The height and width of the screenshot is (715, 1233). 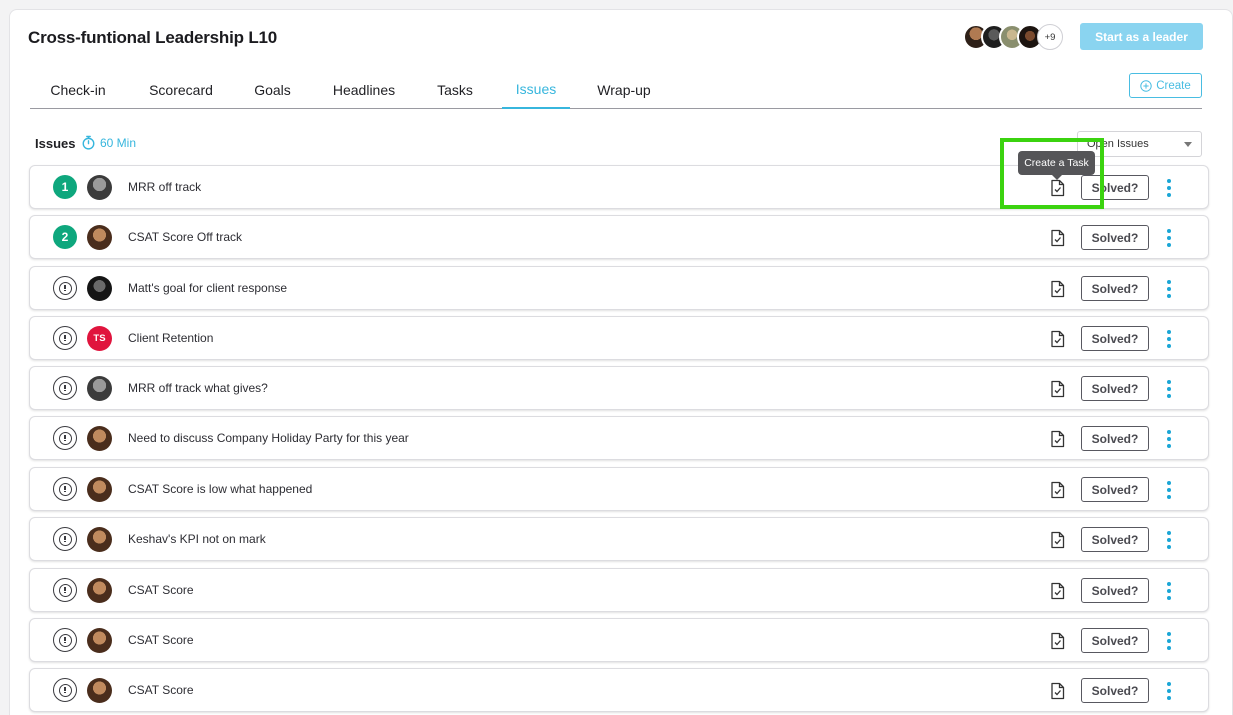 I want to click on stopwatch-icon, so click(x=88, y=142).